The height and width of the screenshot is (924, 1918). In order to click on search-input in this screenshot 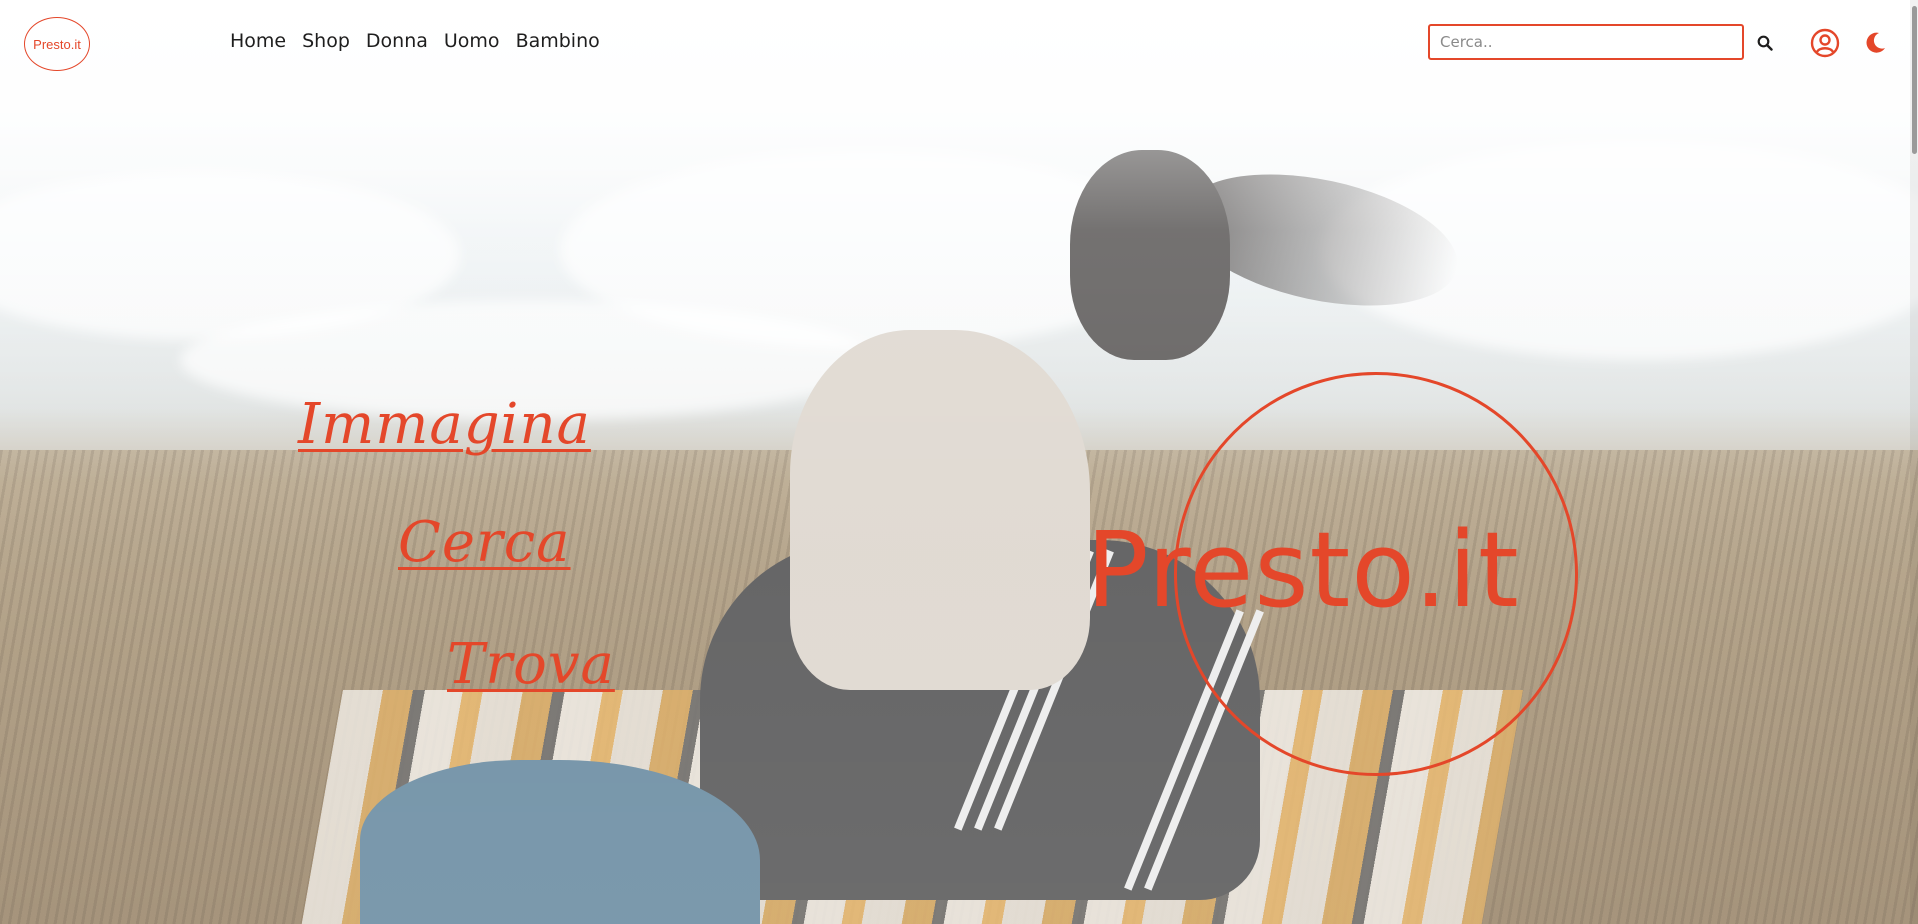, I will do `click(1586, 42)`.